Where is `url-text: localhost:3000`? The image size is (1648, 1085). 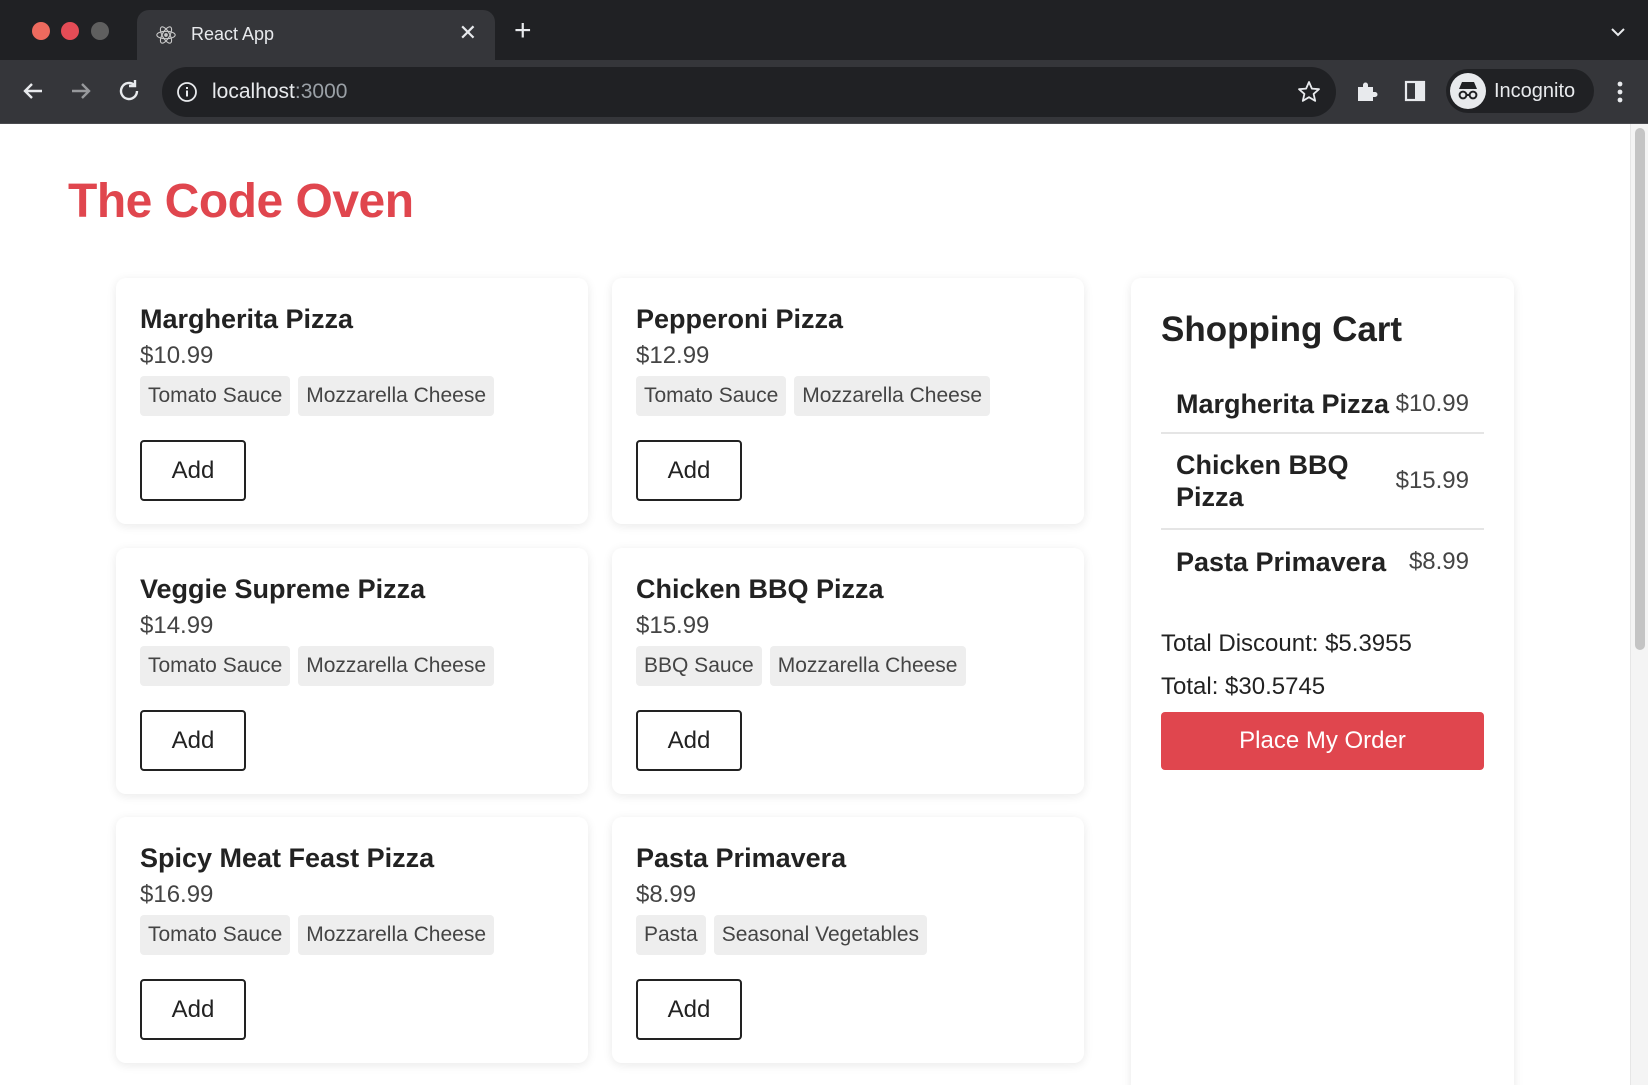
url-text: localhost:3000 is located at coordinates (279, 92).